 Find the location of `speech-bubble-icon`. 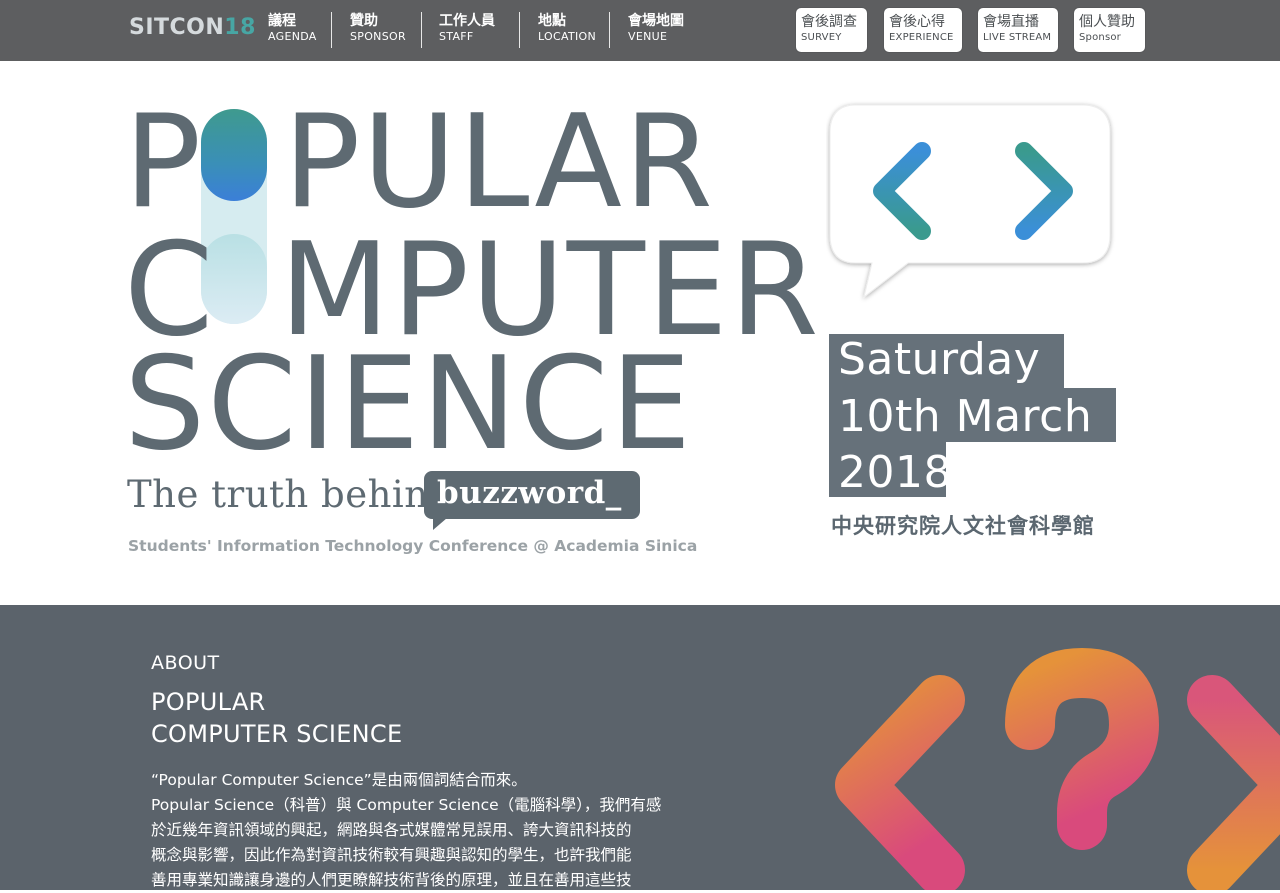

speech-bubble-icon is located at coordinates (970, 201).